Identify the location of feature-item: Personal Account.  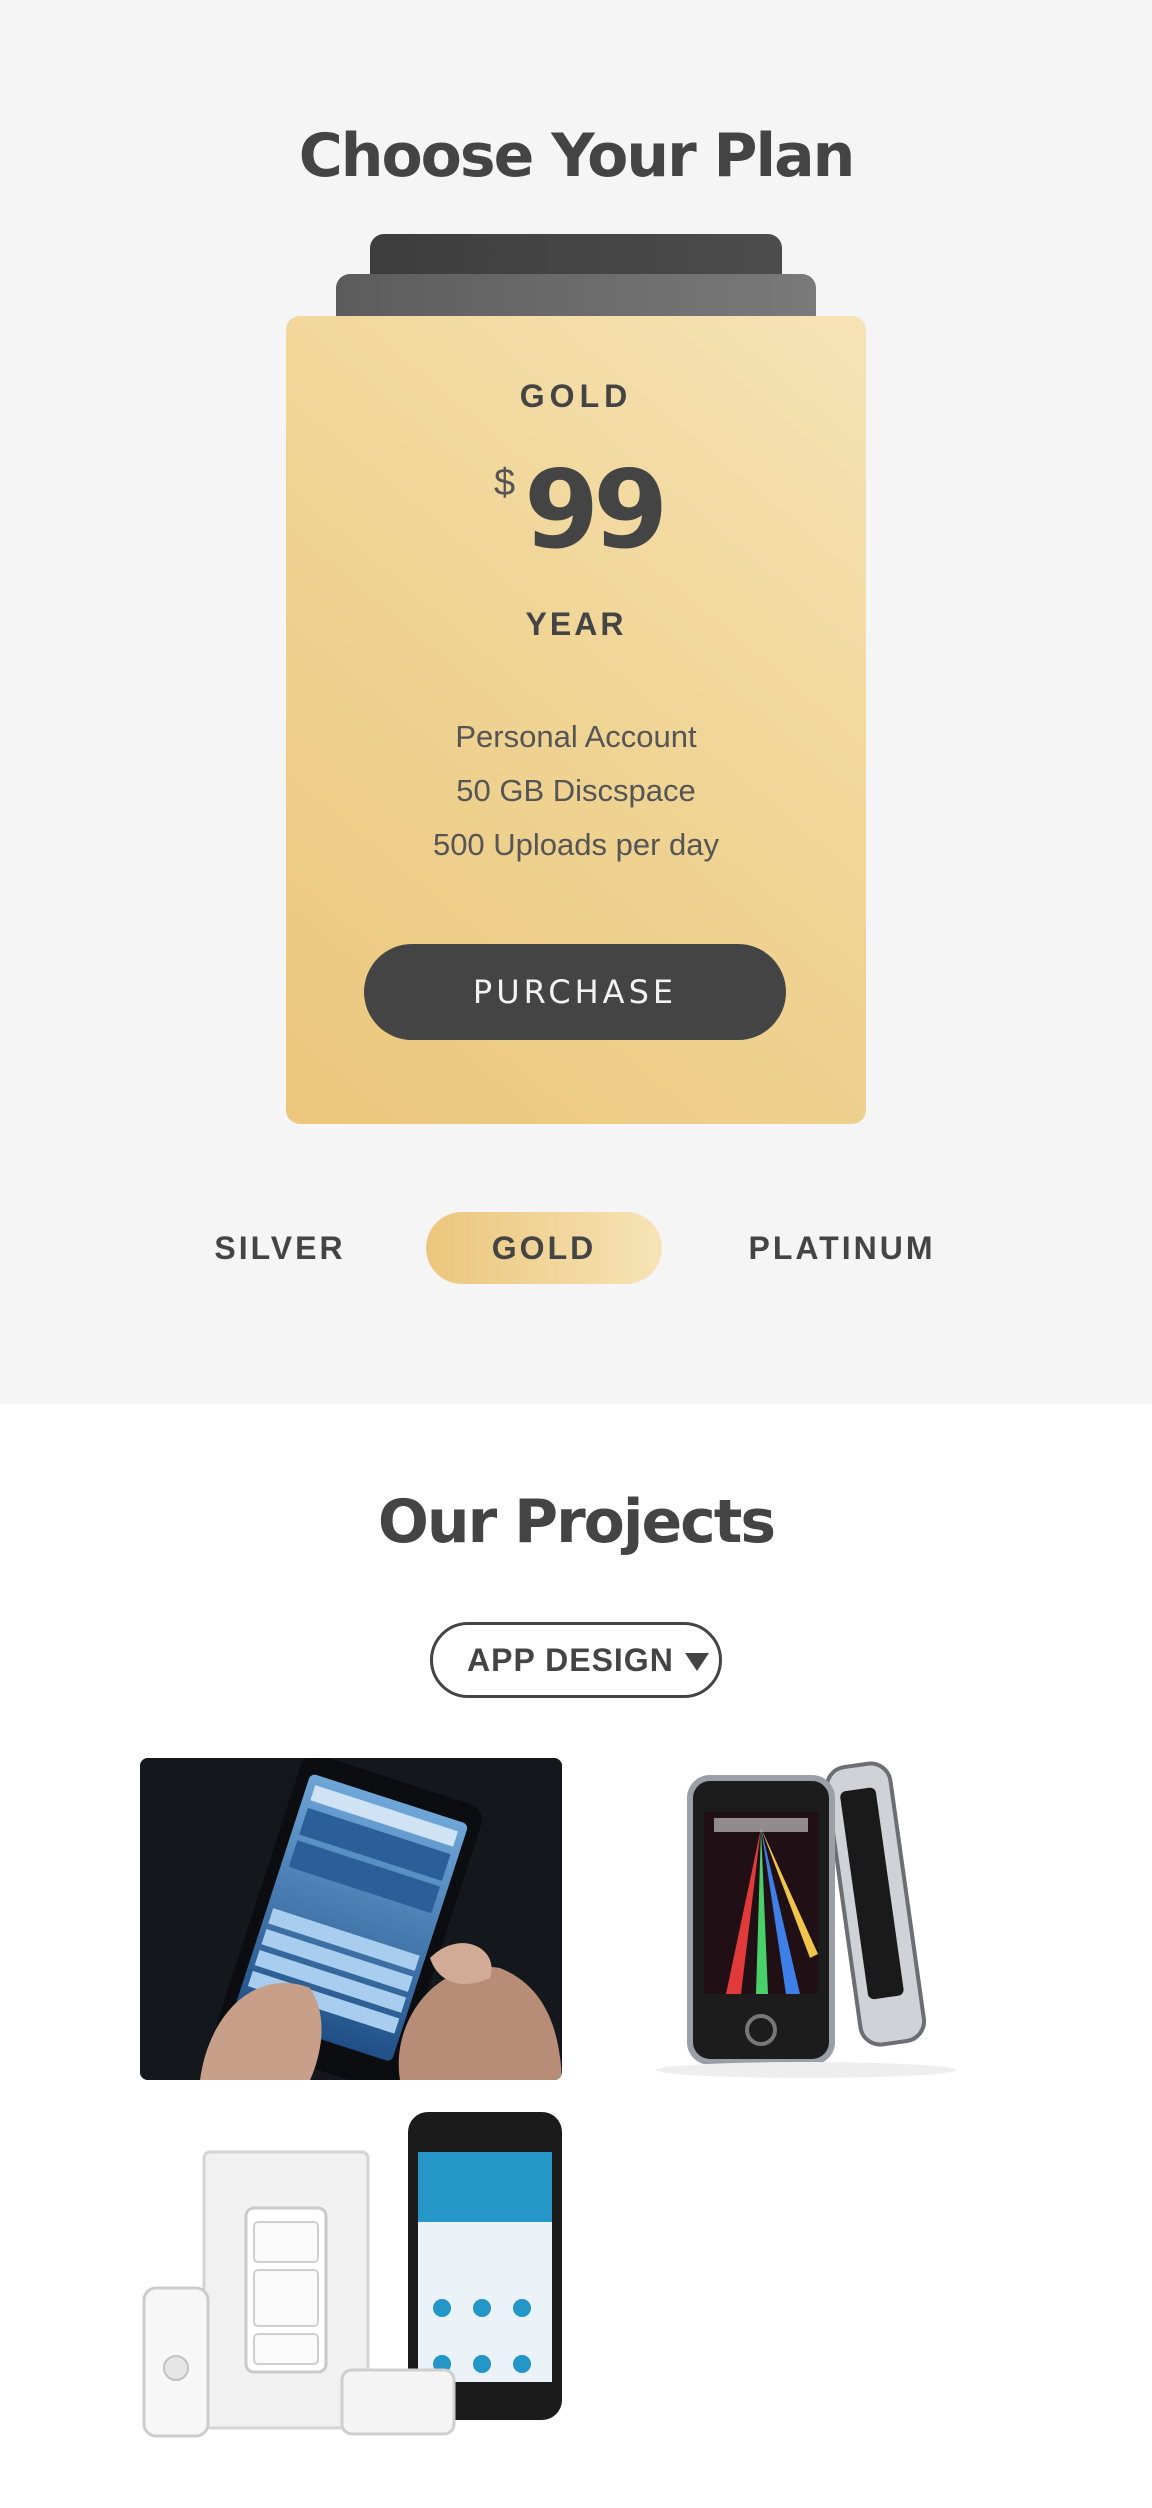
(576, 736).